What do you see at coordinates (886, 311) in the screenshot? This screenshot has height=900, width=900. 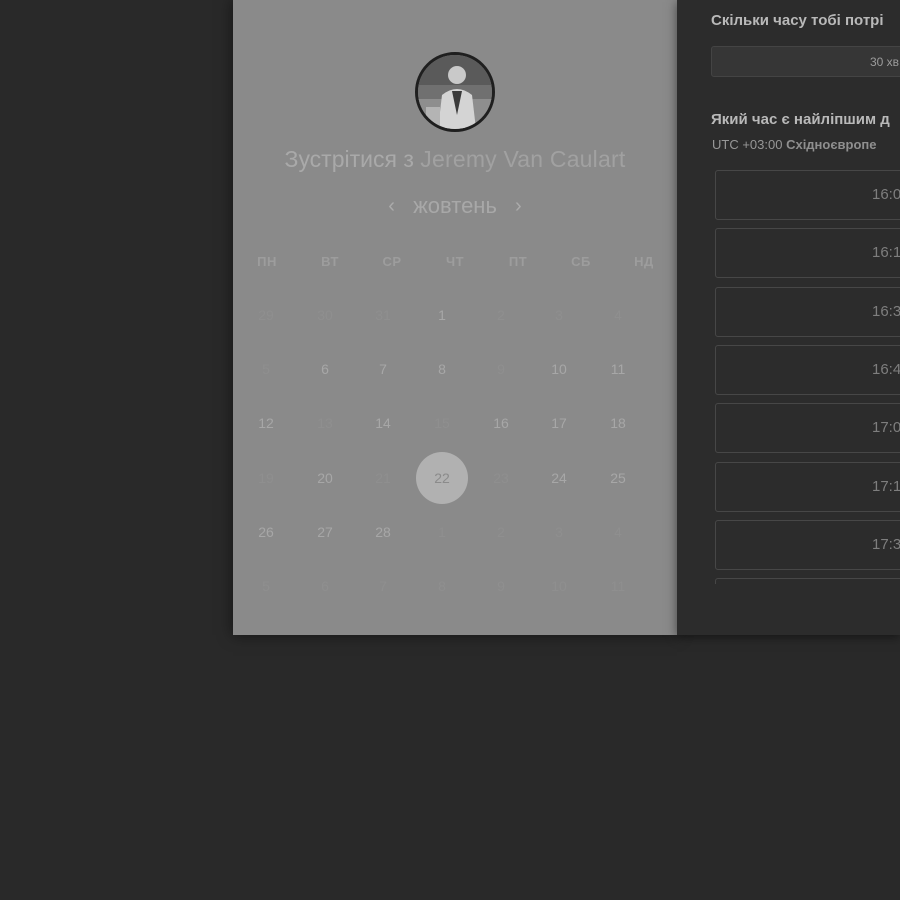 I see `time-slot-label: 16:3` at bounding box center [886, 311].